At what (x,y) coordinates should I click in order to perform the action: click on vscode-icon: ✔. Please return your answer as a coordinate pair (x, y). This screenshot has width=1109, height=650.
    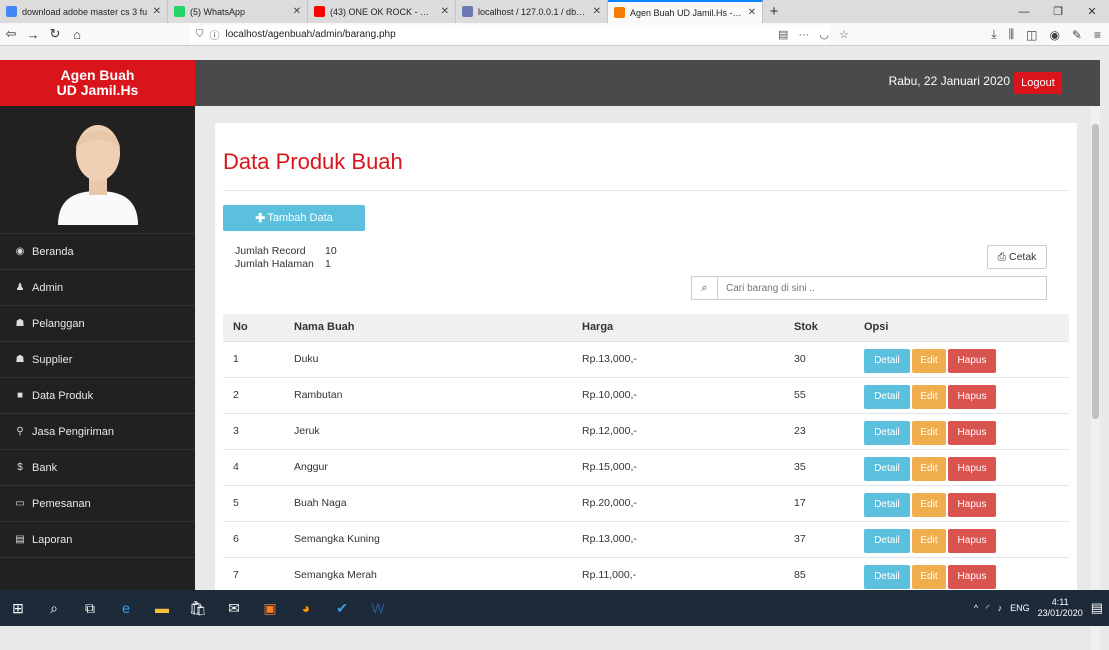
    Looking at the image, I should click on (342, 608).